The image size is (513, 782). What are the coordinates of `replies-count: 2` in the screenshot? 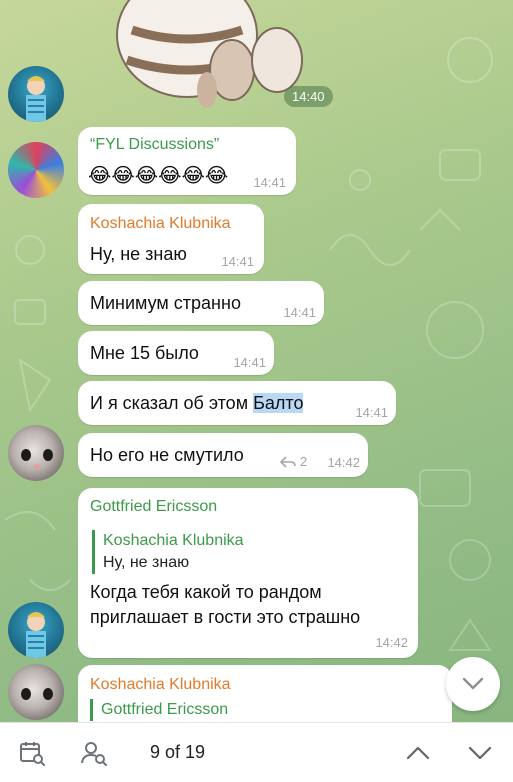 It's located at (304, 461).